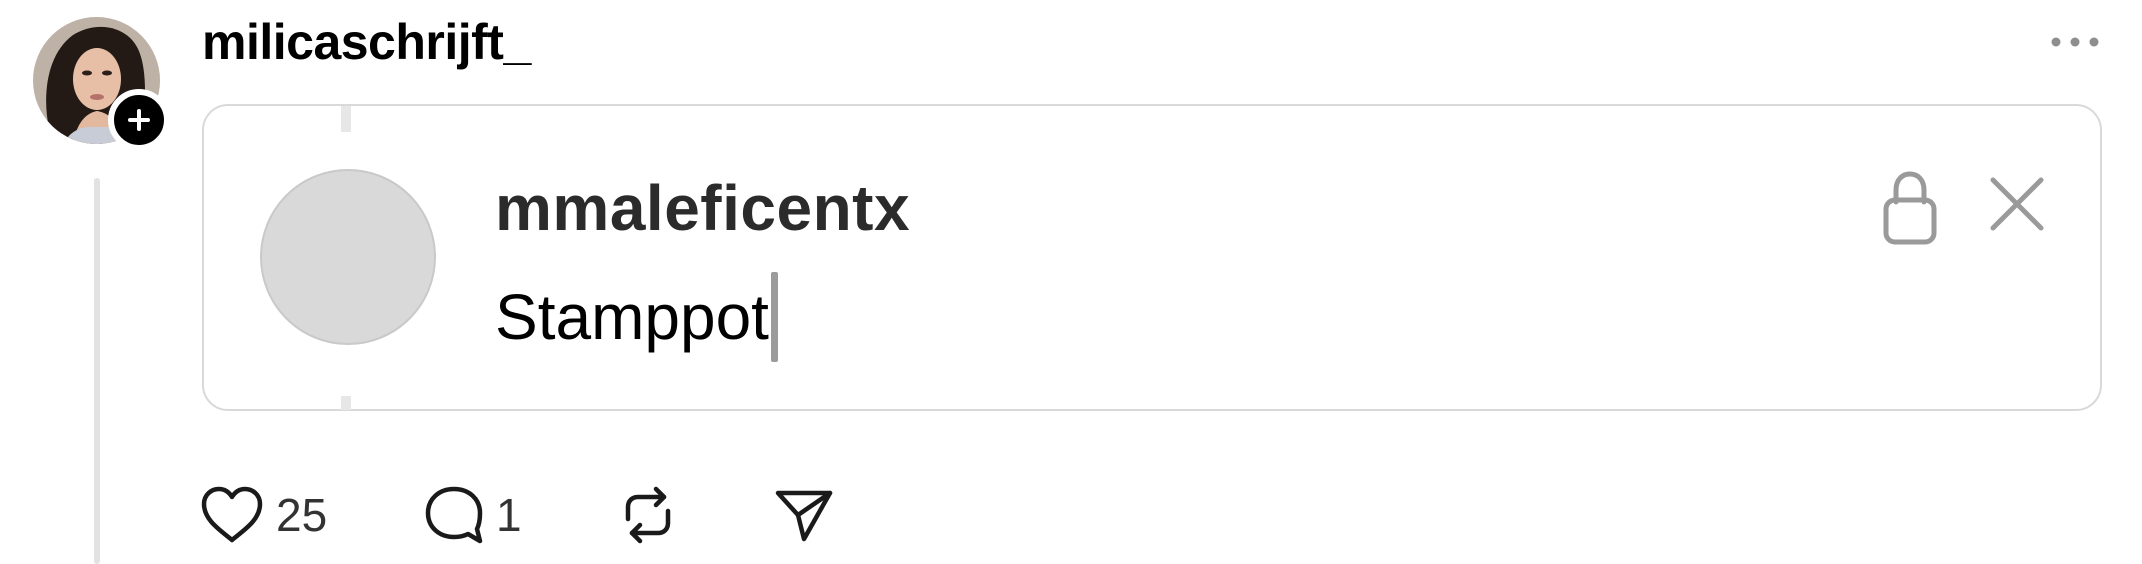 The height and width of the screenshot is (564, 2142). Describe the element at coordinates (346, 403) in the screenshot. I see `quote-thread-line-bottom` at that location.